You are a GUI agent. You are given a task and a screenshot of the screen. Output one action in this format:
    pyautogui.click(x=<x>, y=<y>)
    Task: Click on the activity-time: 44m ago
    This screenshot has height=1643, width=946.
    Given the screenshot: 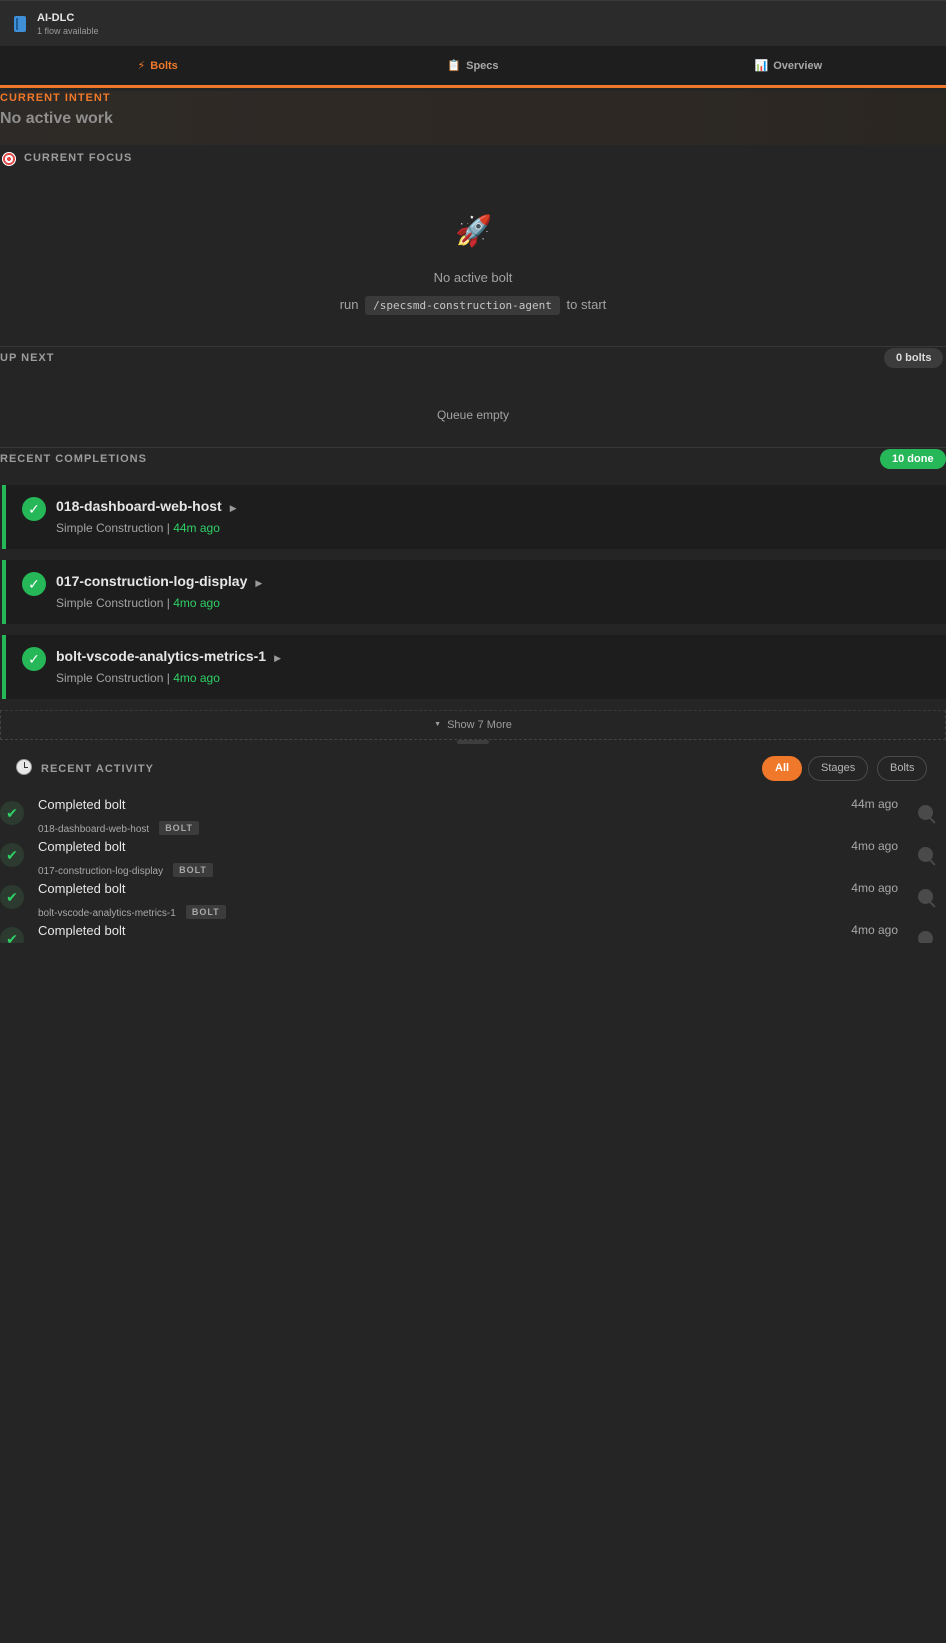 What is the action you would take?
    pyautogui.click(x=874, y=804)
    